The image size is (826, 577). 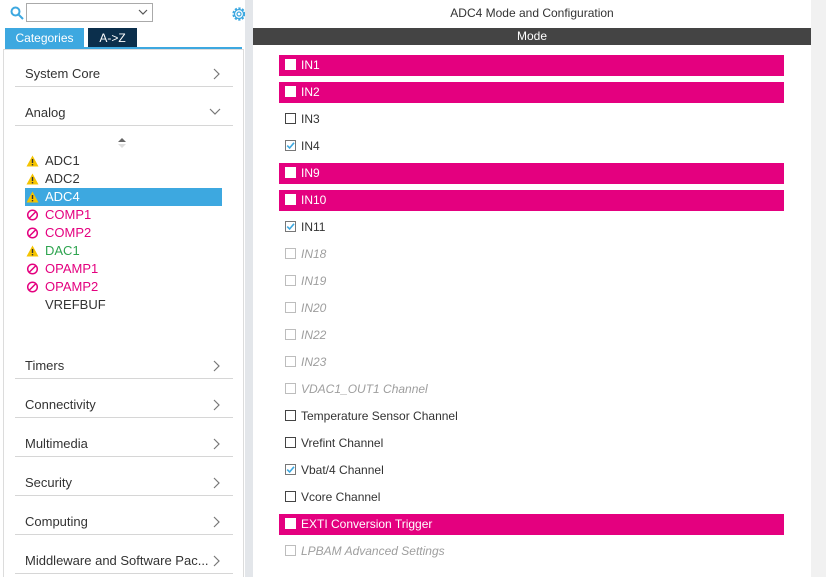 What do you see at coordinates (310, 119) in the screenshot?
I see `mode-option-label: IN3` at bounding box center [310, 119].